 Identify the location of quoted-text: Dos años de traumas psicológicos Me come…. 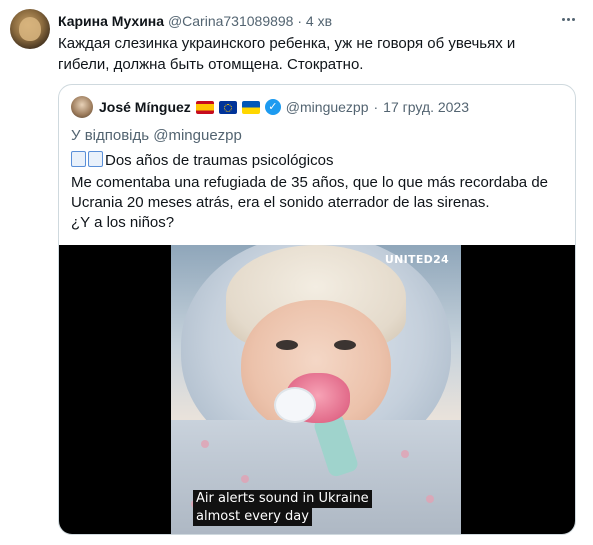
(318, 192).